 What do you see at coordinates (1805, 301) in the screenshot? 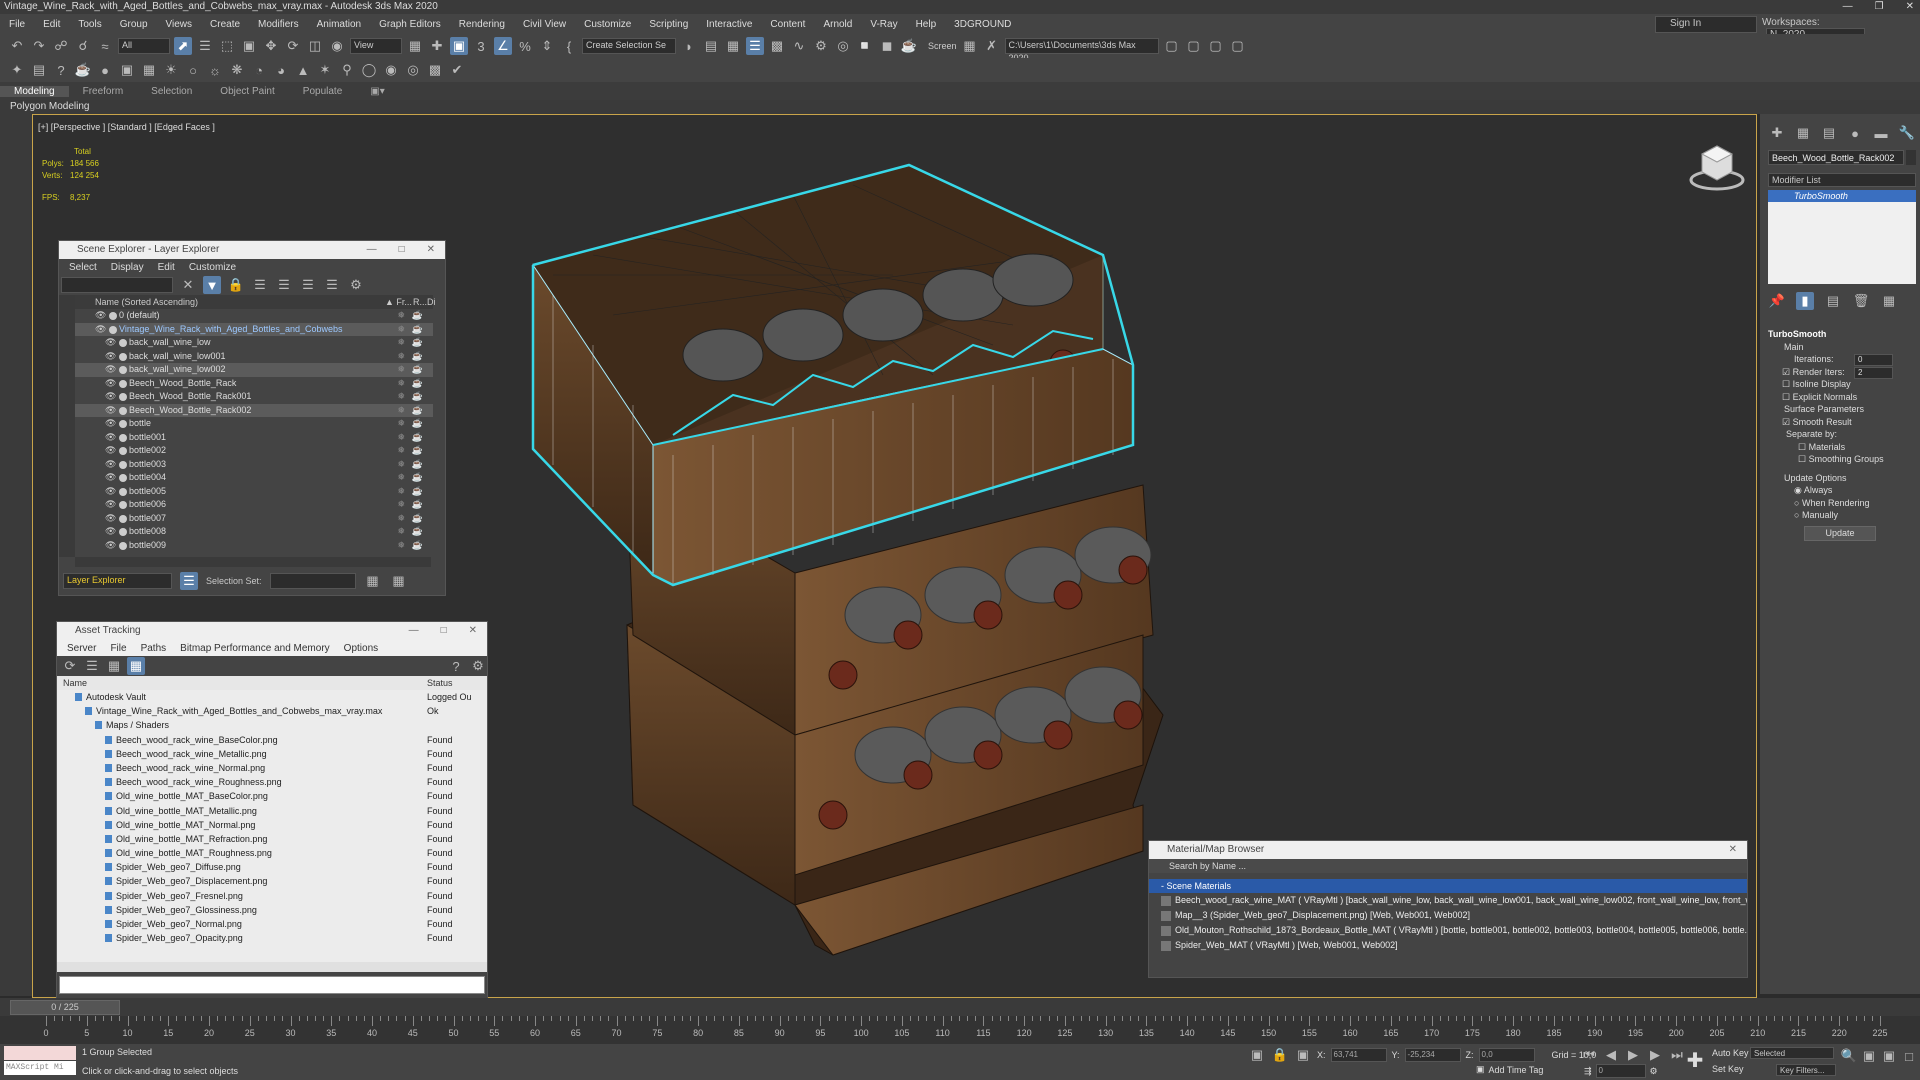
I see `show-end-result-icon: ▮` at bounding box center [1805, 301].